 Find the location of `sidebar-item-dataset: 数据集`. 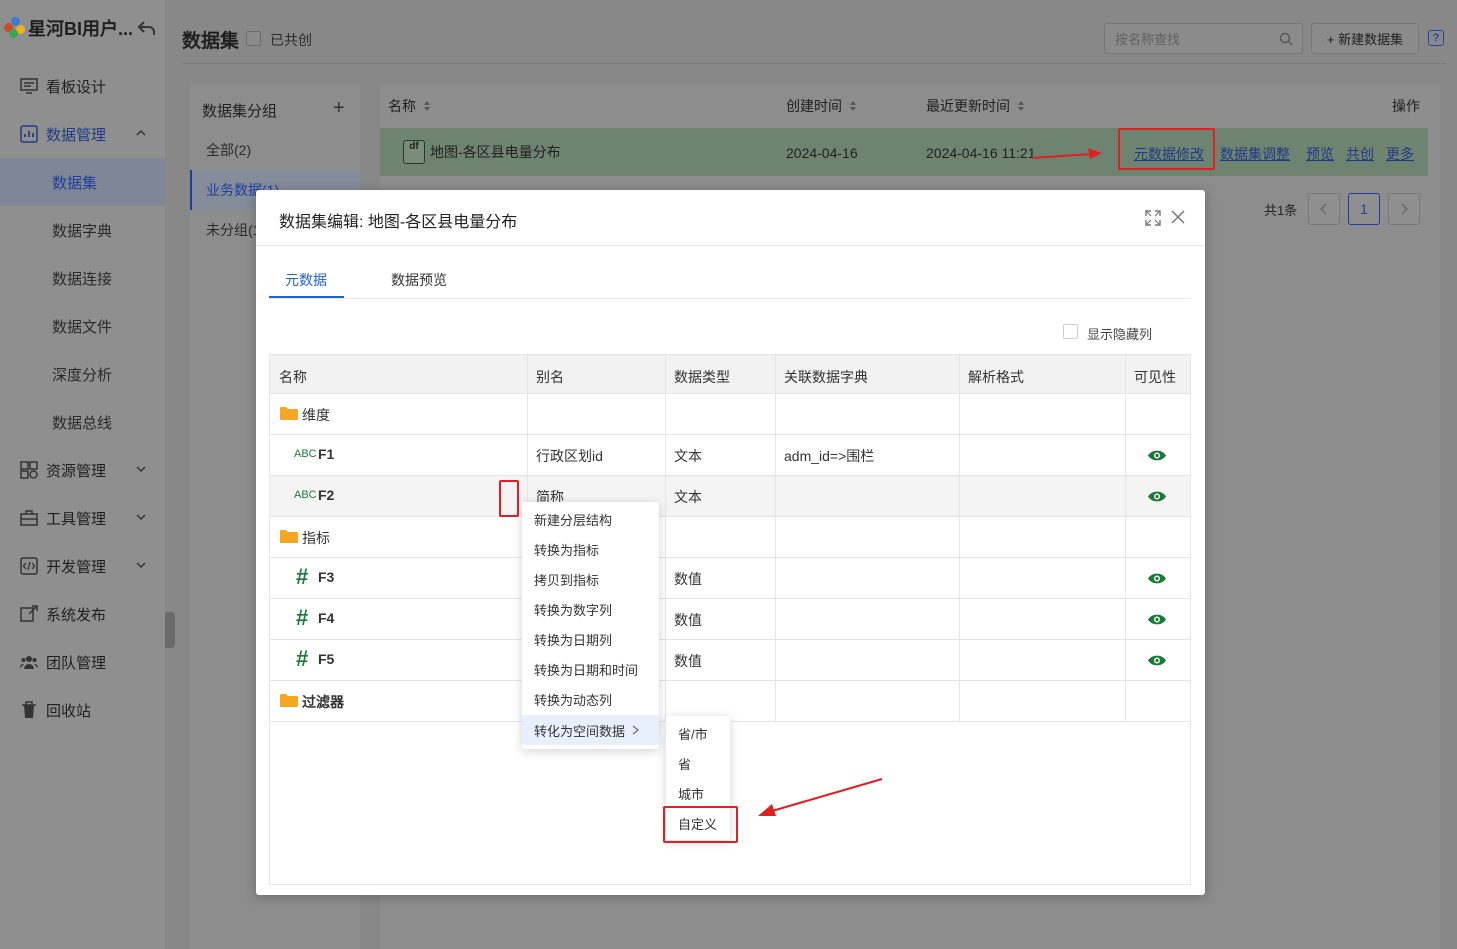

sidebar-item-dataset: 数据集 is located at coordinates (82, 182).